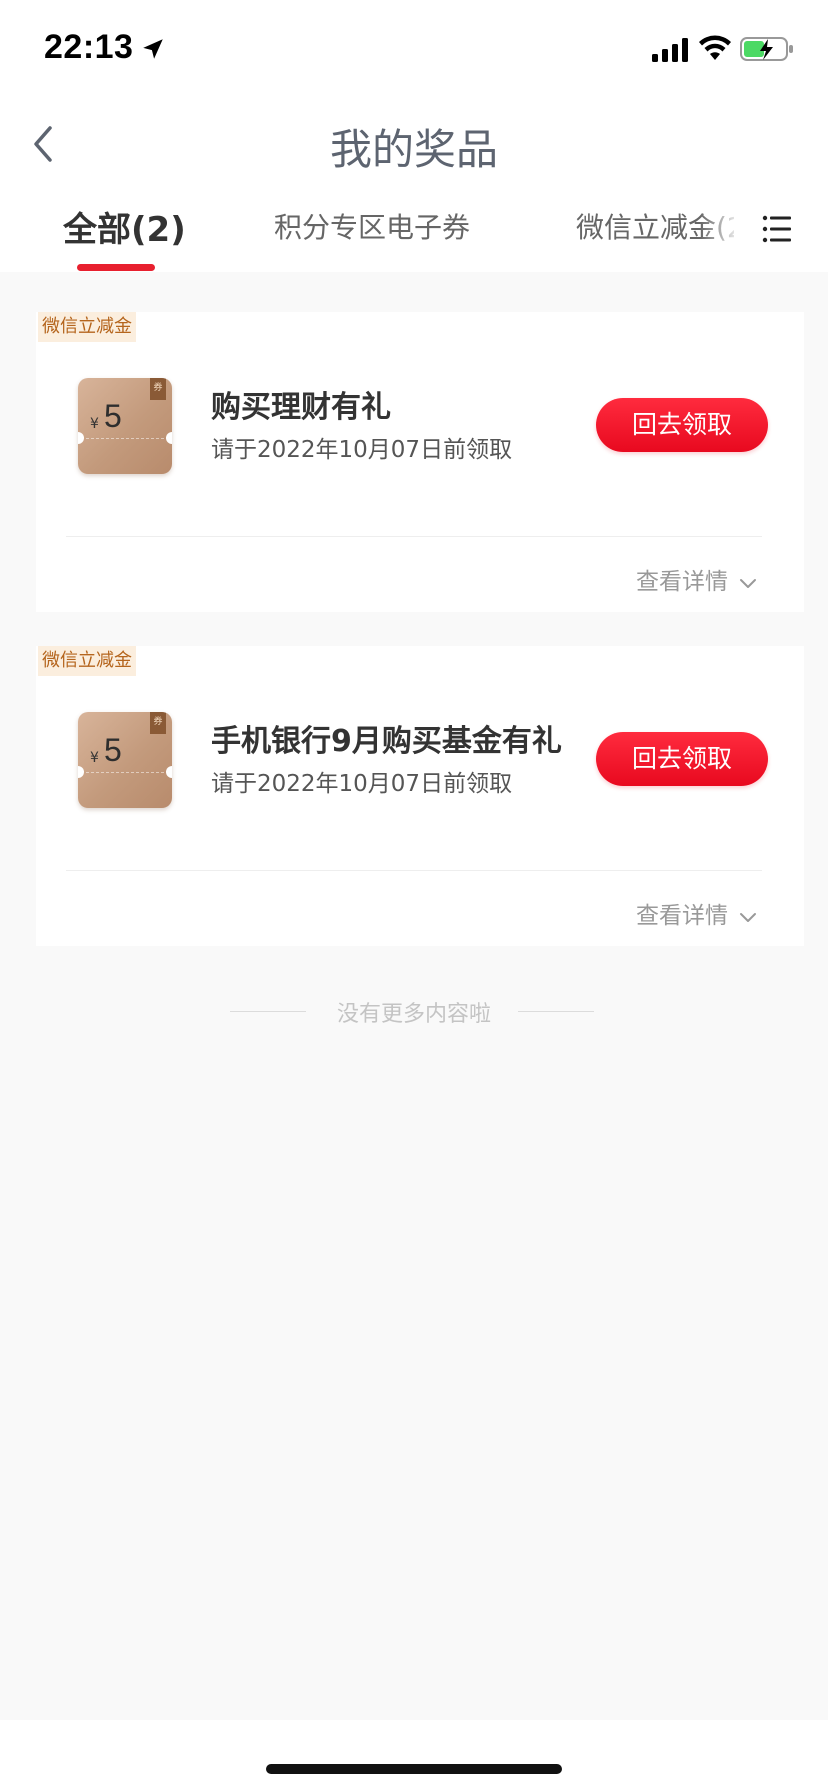 This screenshot has height=1792, width=828. Describe the element at coordinates (124, 226) in the screenshot. I see `tab-all: 全部(2)` at that location.